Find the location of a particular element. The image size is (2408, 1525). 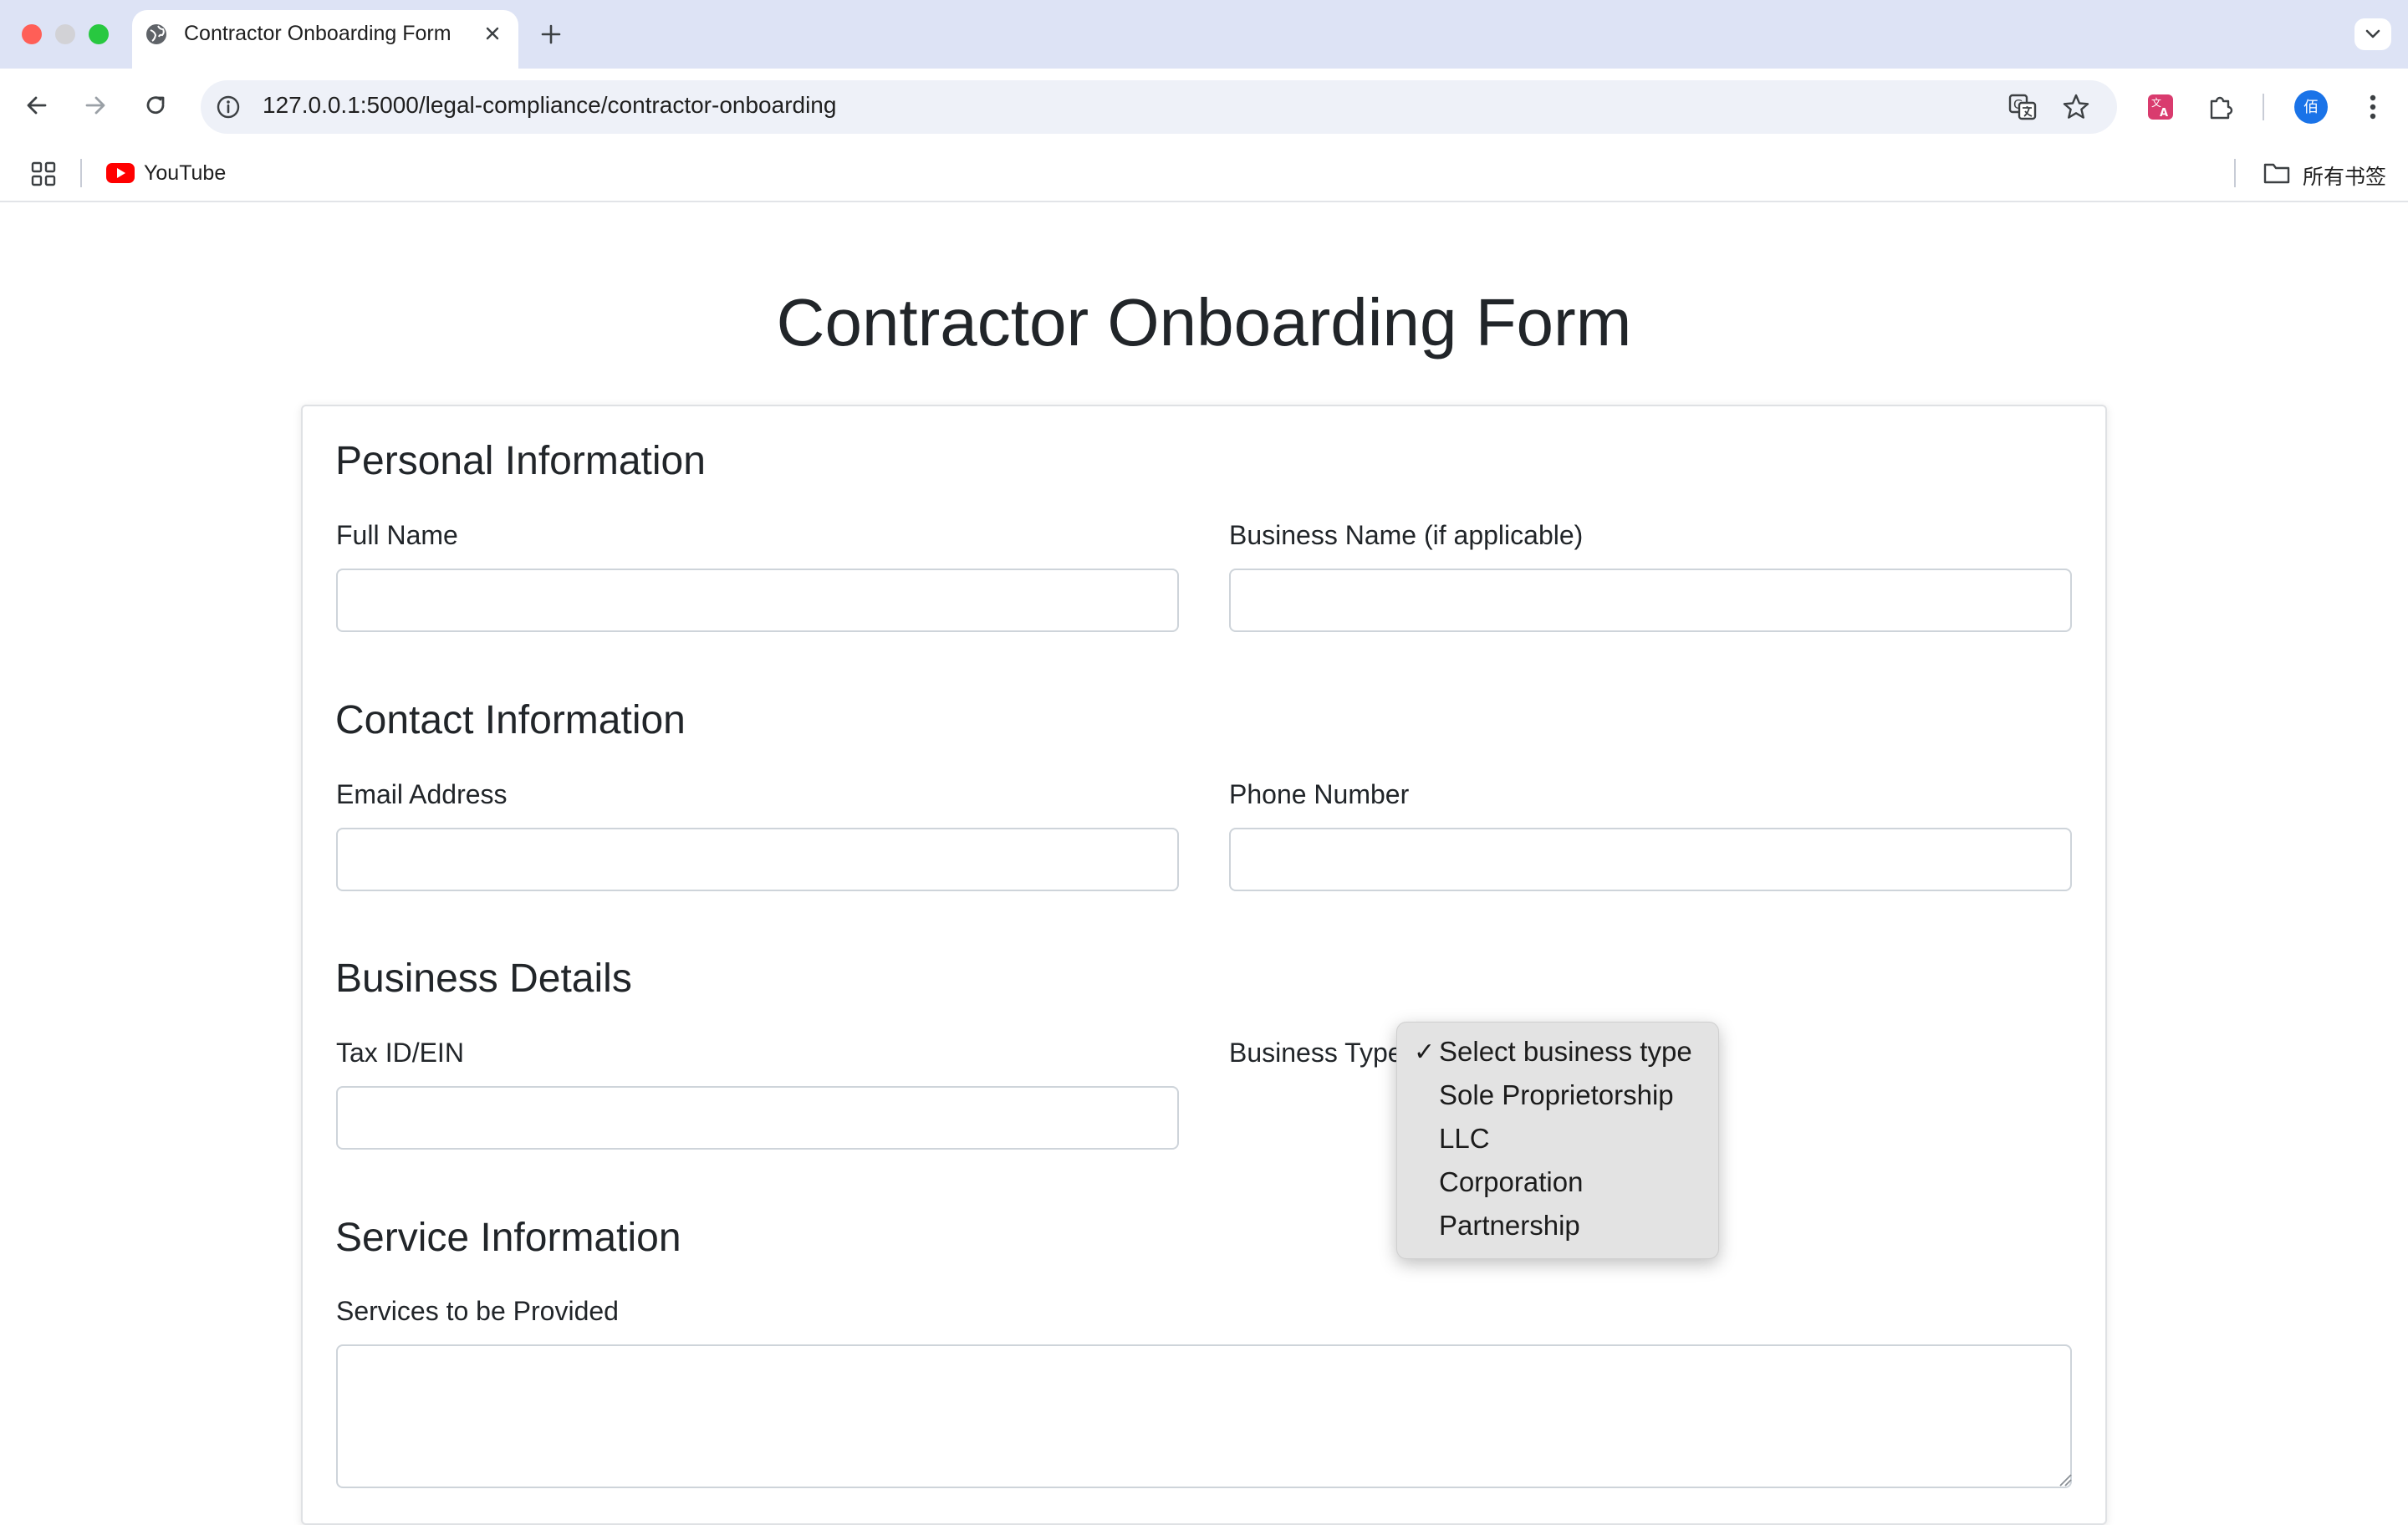

profile-avatar: 佰 is located at coordinates (2311, 107).